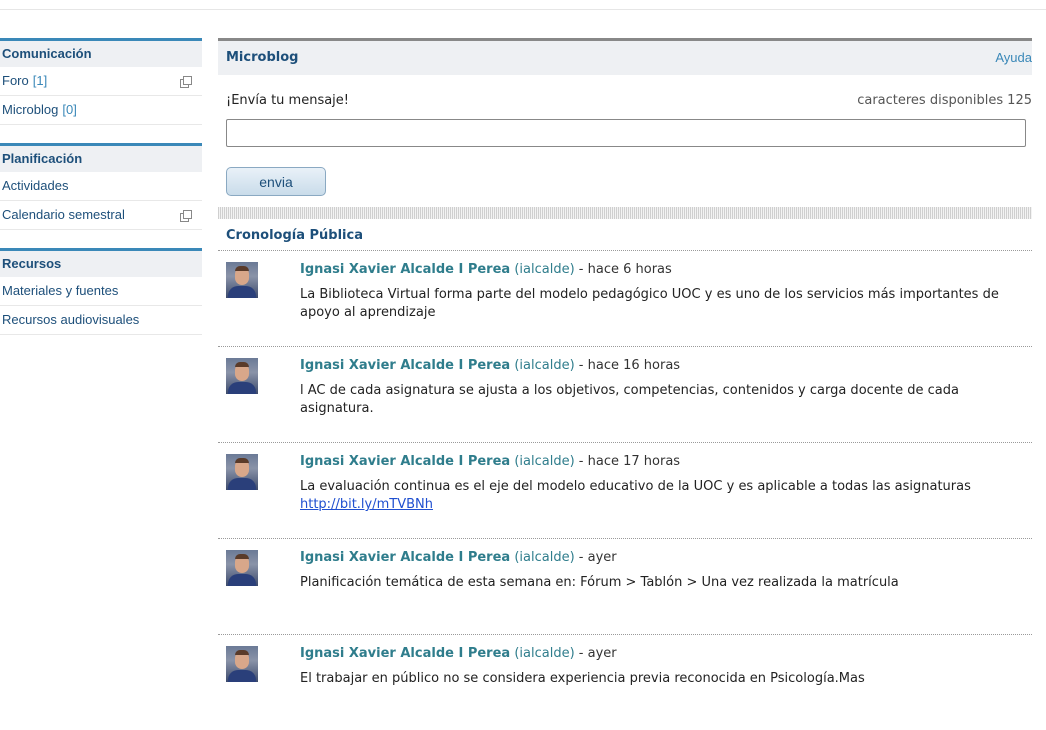  I want to click on sidebar-item-materiales-y-fuentes: Materiales y fuentes, so click(101, 291).